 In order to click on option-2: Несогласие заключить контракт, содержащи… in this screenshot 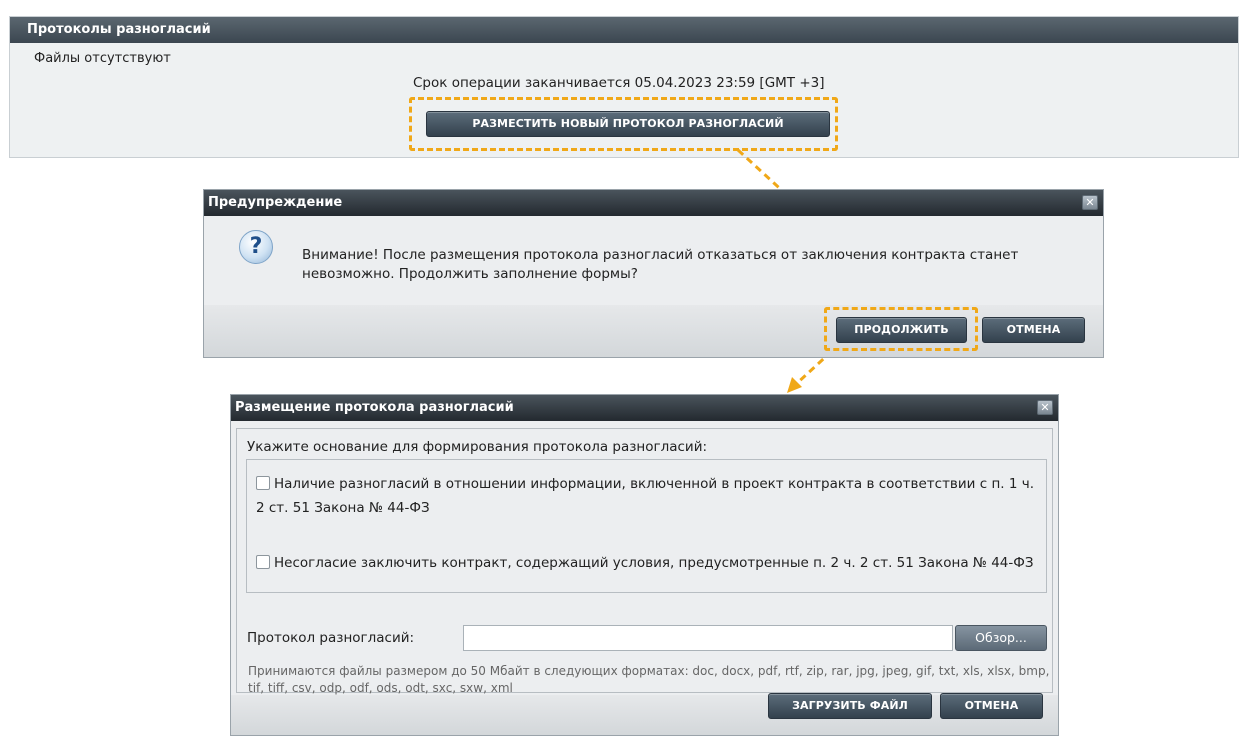, I will do `click(648, 563)`.